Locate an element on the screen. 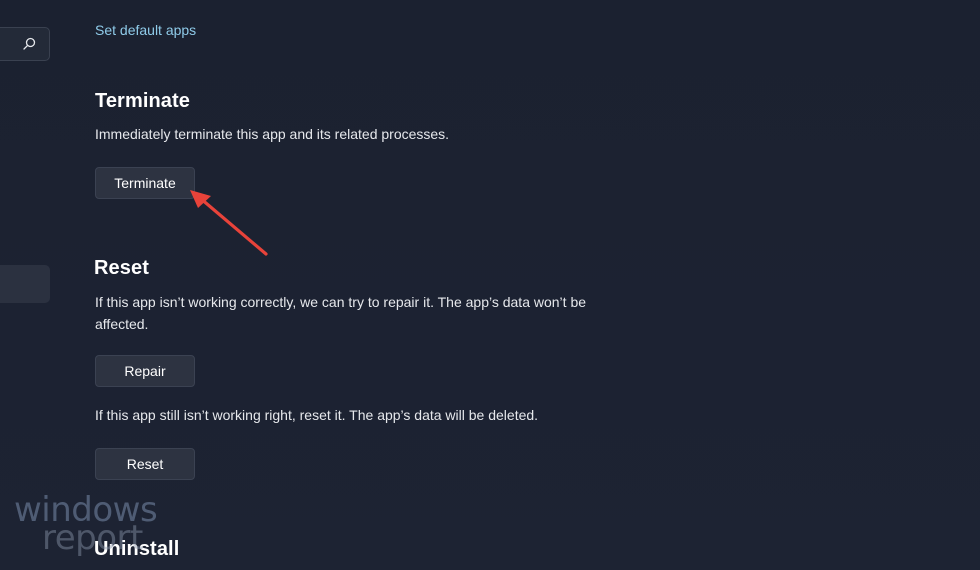 The height and width of the screenshot is (570, 980). set-default-apps-link: Set default apps is located at coordinates (145, 30).